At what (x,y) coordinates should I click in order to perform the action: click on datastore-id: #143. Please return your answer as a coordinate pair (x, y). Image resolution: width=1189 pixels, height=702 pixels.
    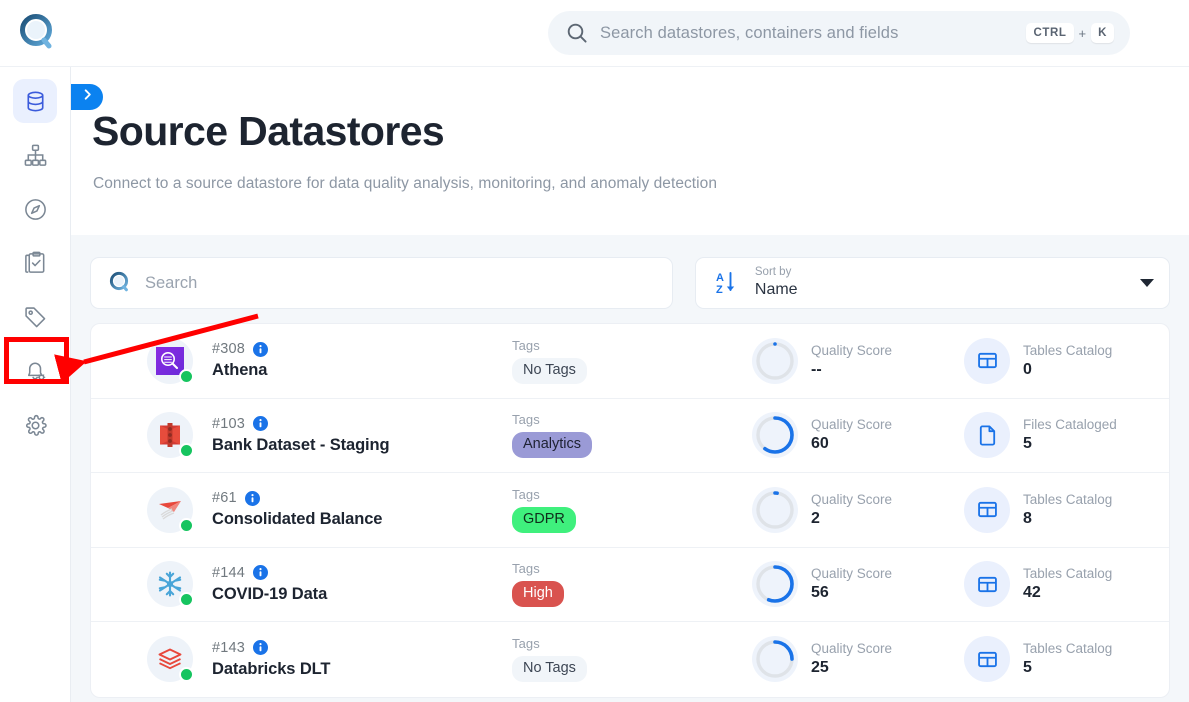
    Looking at the image, I should click on (229, 647).